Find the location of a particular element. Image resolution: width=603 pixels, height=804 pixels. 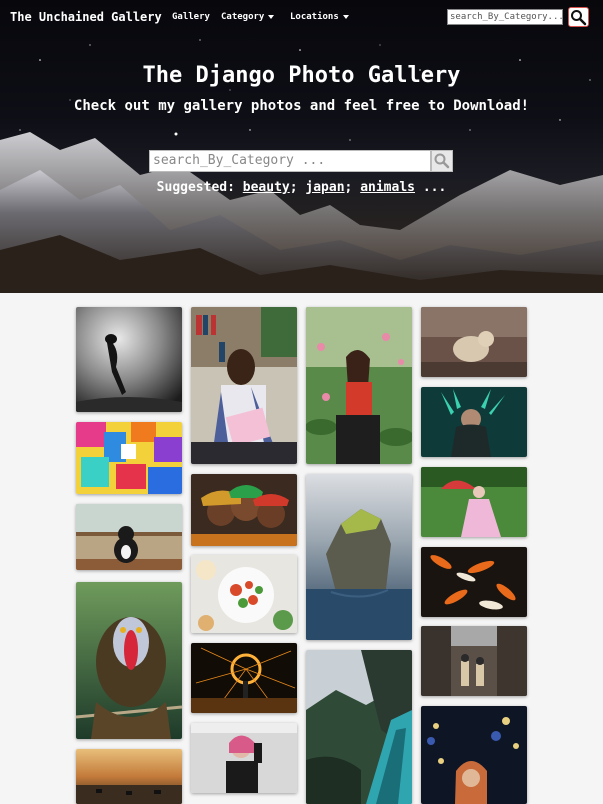

sea-cliff-island-photo is located at coordinates (359, 557).